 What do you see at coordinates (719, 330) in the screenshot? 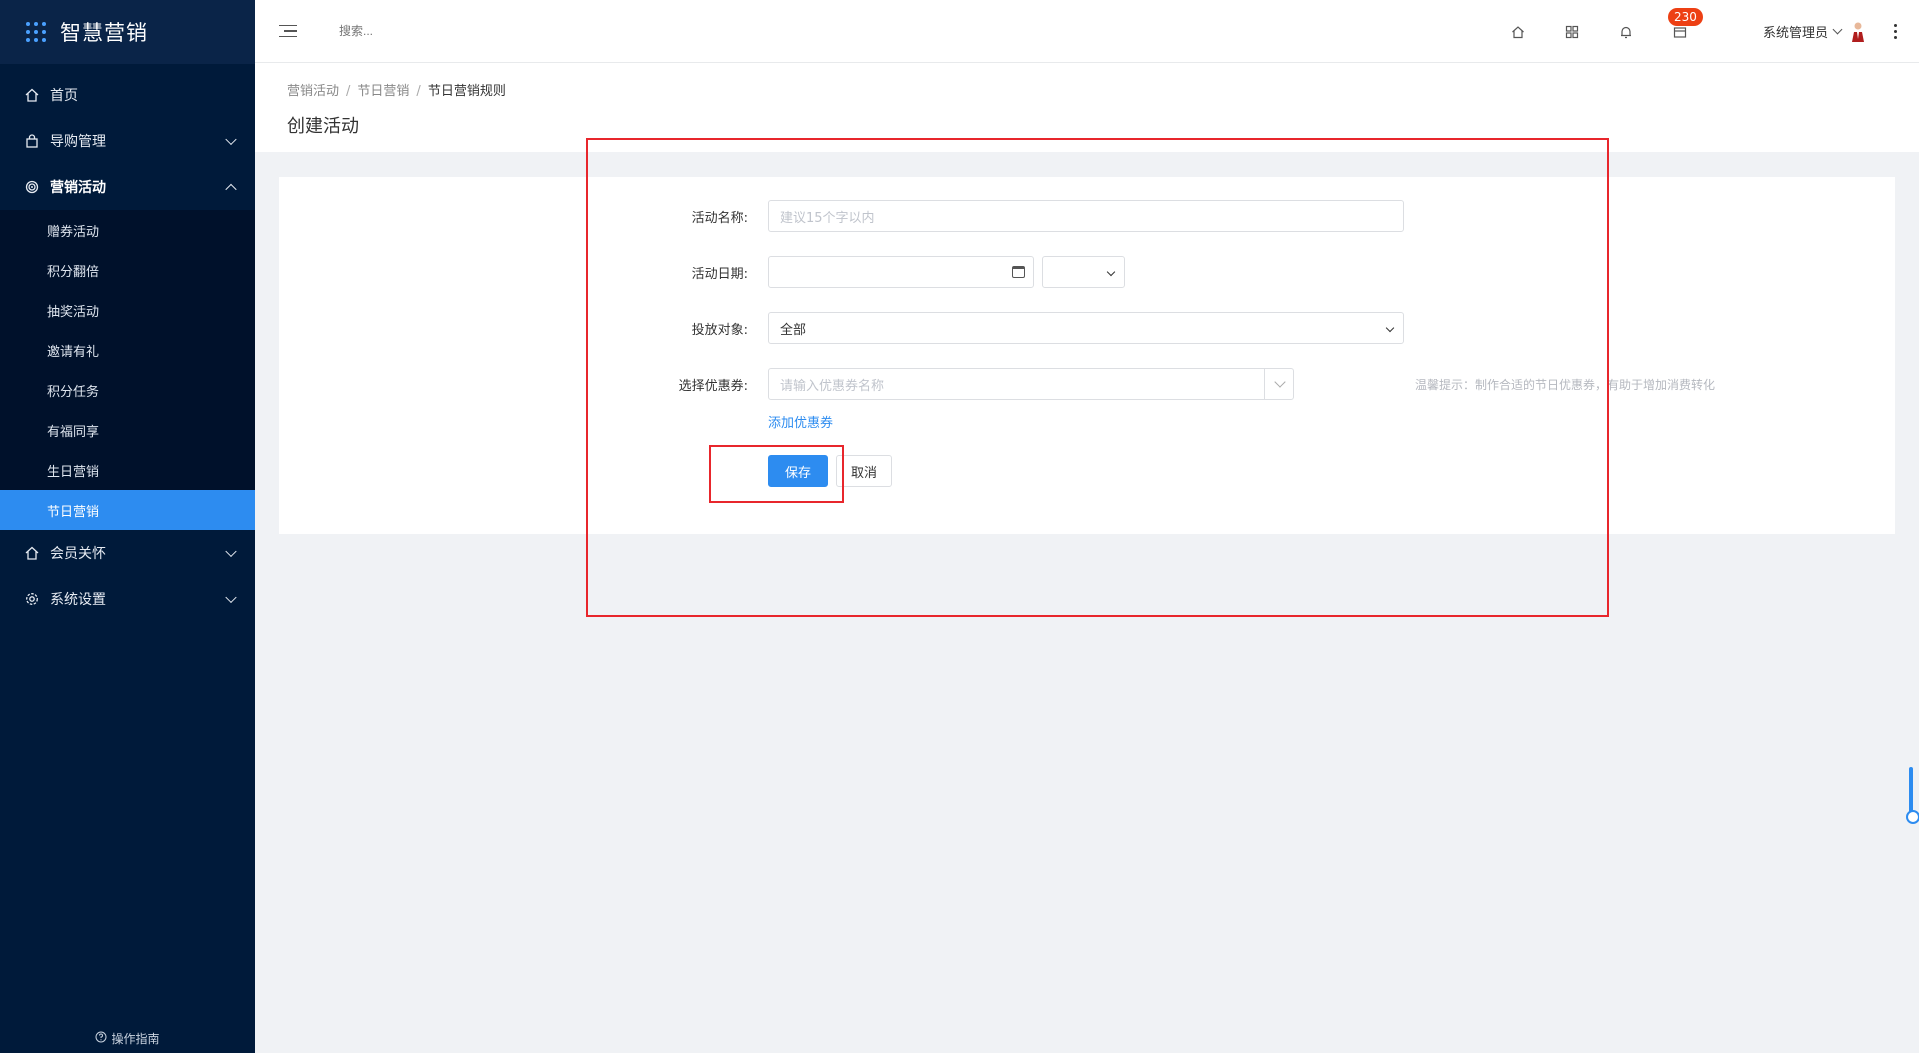
I see `target-label: 投放对象:` at bounding box center [719, 330].